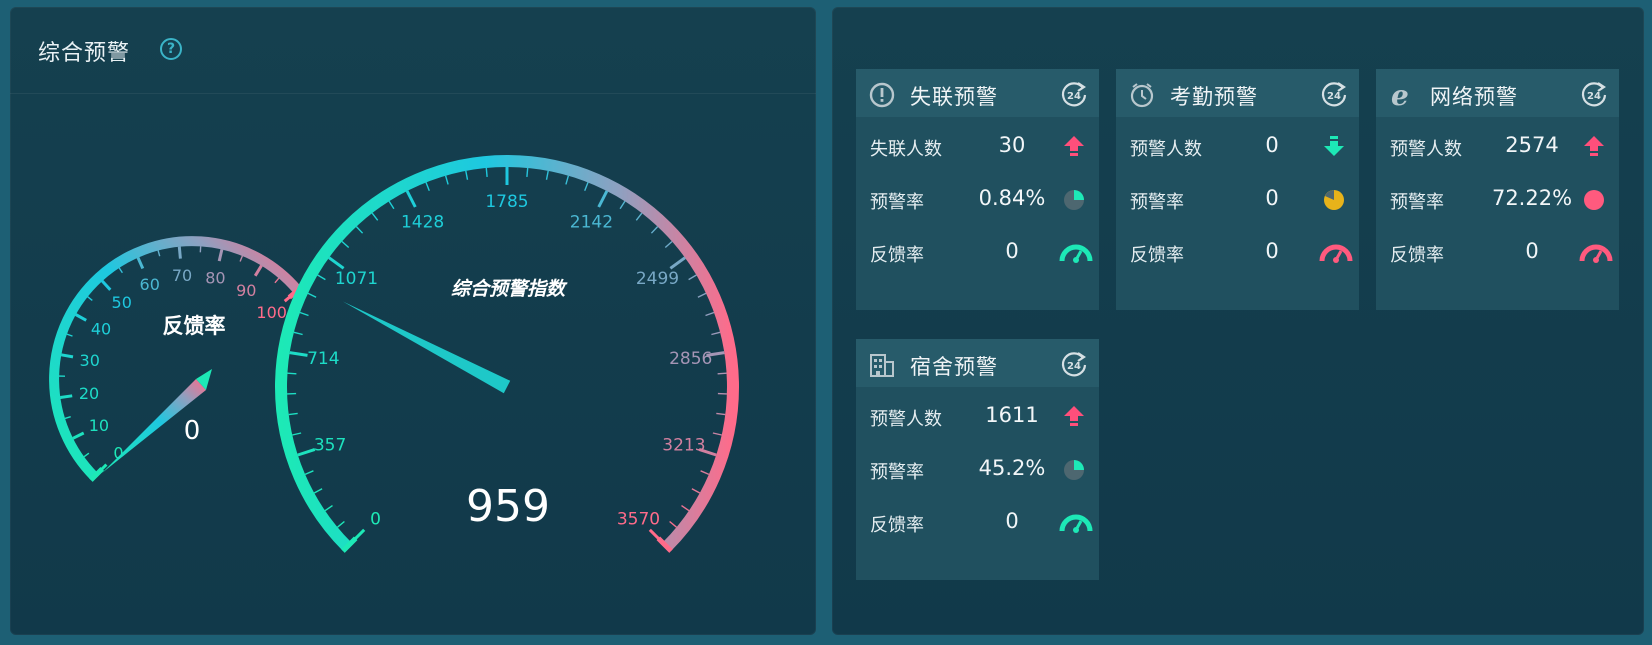  I want to click on gauge-needle, so click(426, 347).